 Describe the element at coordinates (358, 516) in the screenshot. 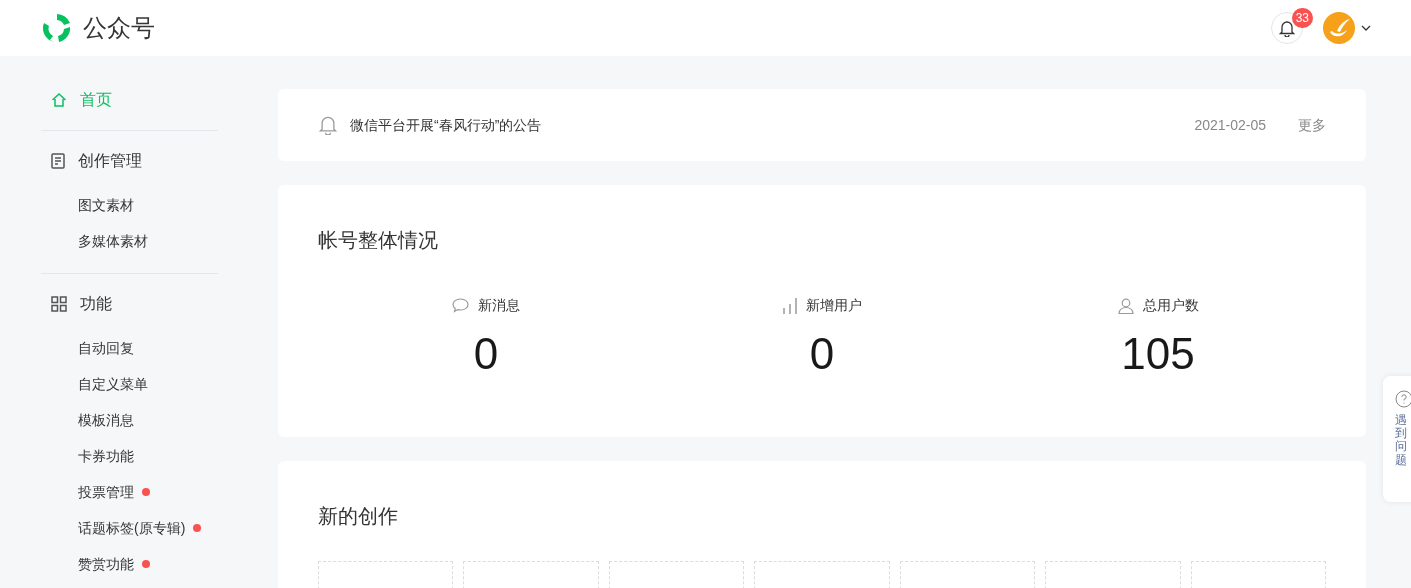

I see `card-title: 新的创作` at that location.